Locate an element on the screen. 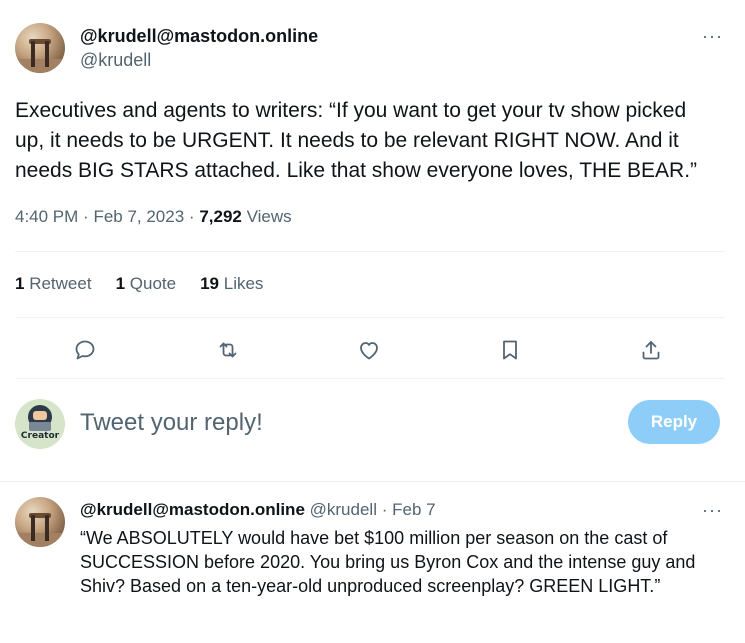  reply-button: Reply is located at coordinates (674, 422).